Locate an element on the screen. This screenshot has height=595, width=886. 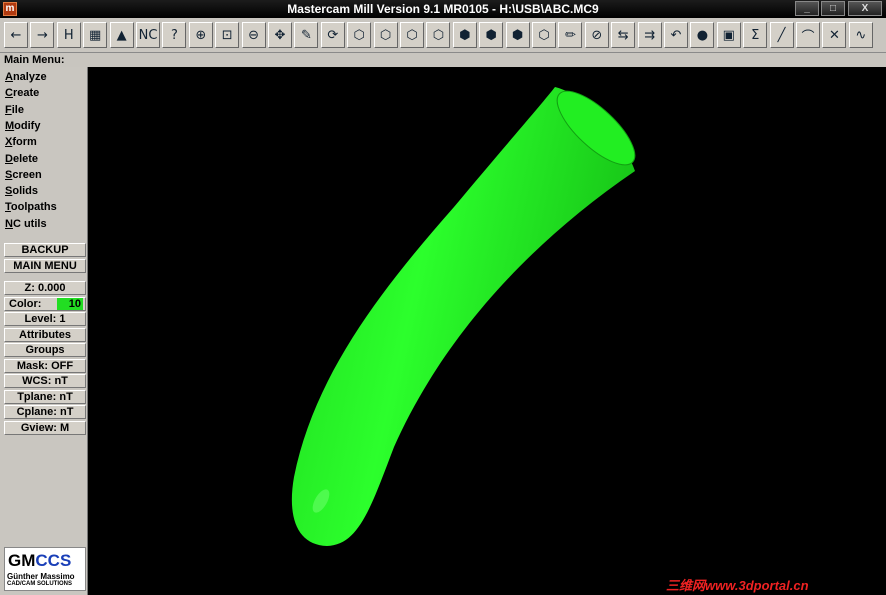
layers-icon: ▣ is located at coordinates (728, 35).